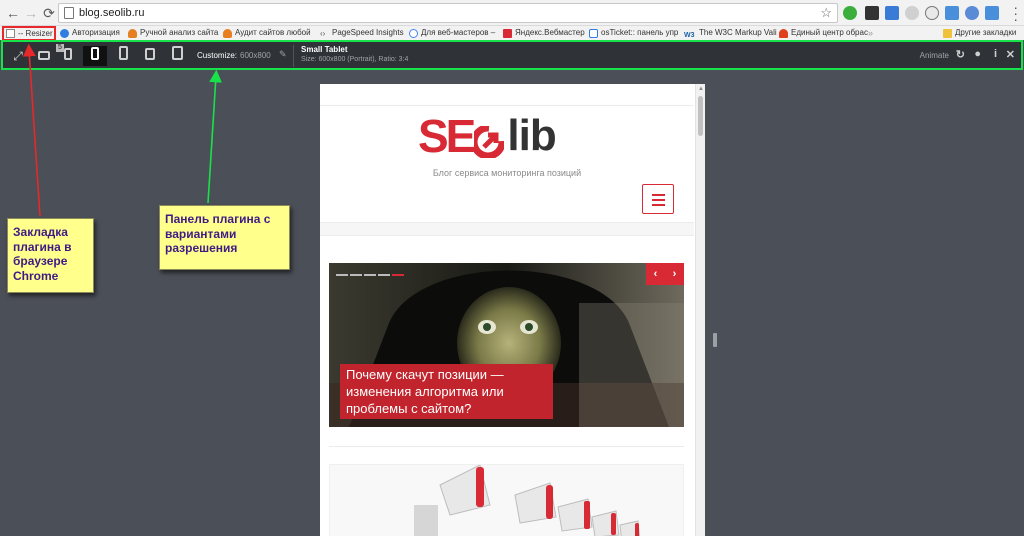  Describe the element at coordinates (273, 32) in the screenshot. I see `bookmark-label: Аудит сайтов любой` at that location.